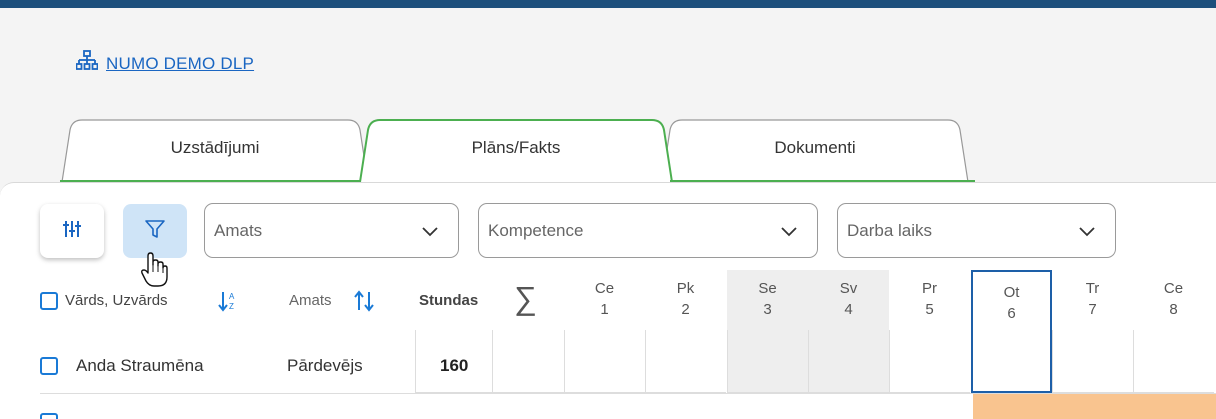 The height and width of the screenshot is (419, 1216). What do you see at coordinates (1092, 309) in the screenshot?
I see `day-number: 7` at bounding box center [1092, 309].